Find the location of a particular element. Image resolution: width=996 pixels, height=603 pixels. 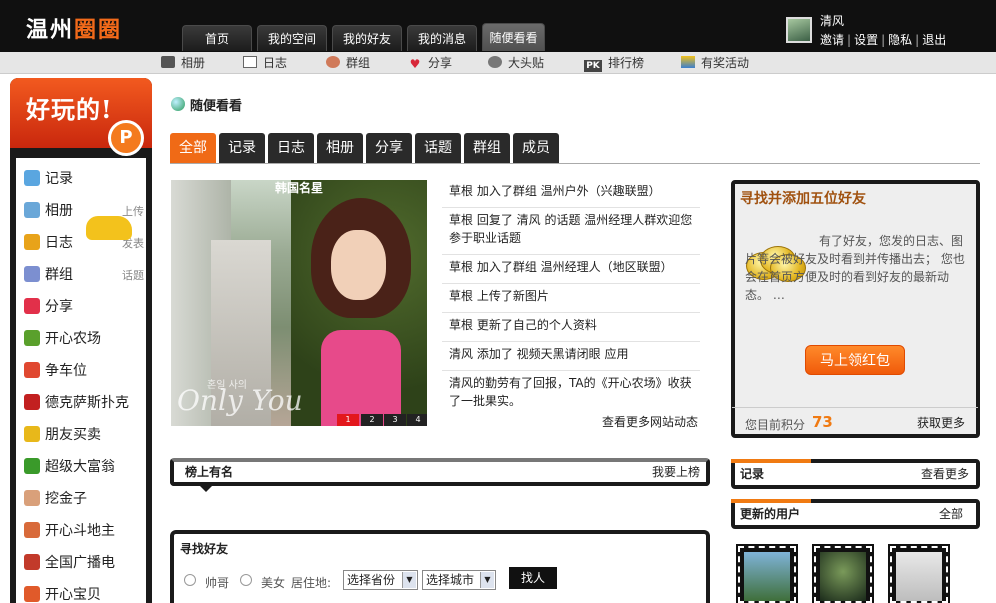

featured-photo: 韩国名星 혼일 사의 Only You 1 2 3 4 is located at coordinates (299, 303).